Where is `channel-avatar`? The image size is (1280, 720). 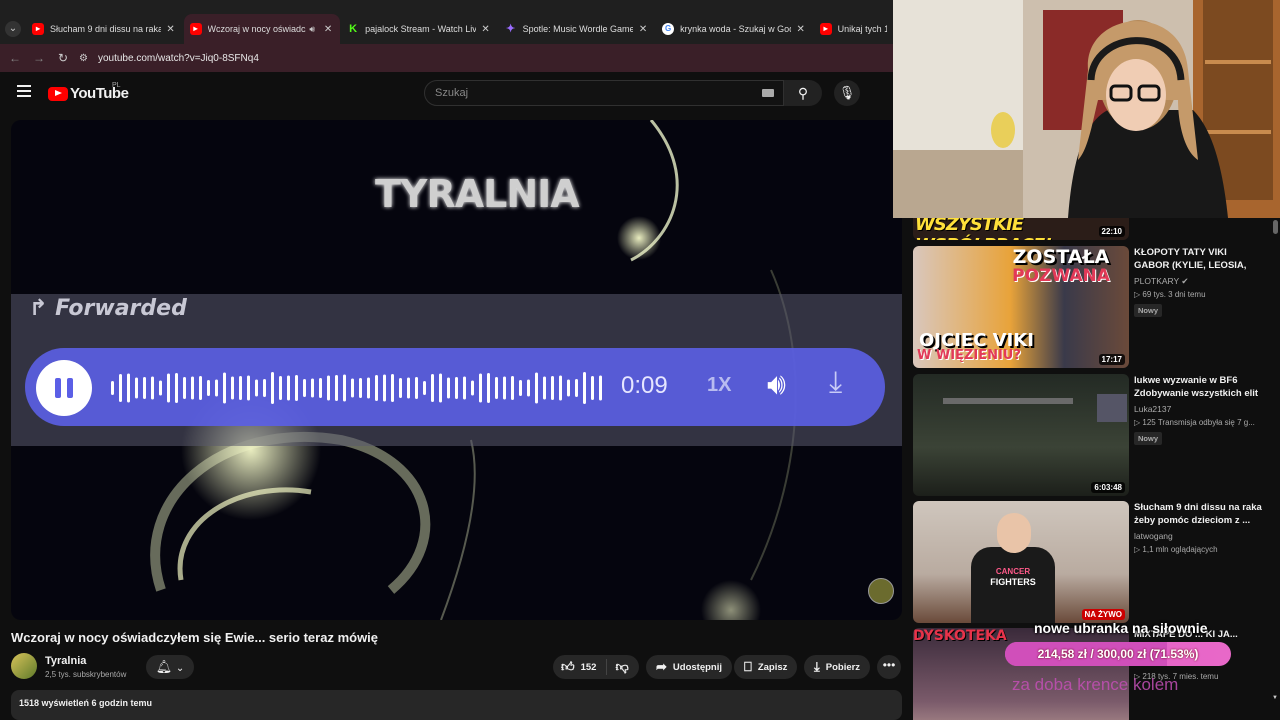 channel-avatar is located at coordinates (24, 666).